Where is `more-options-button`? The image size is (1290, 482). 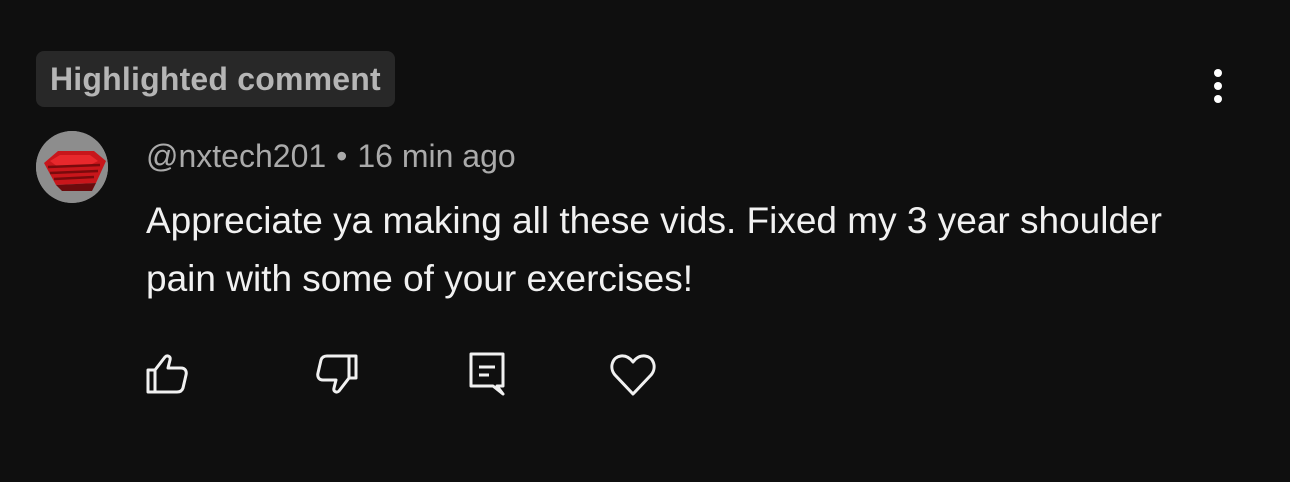
more-options-button is located at coordinates (1218, 86).